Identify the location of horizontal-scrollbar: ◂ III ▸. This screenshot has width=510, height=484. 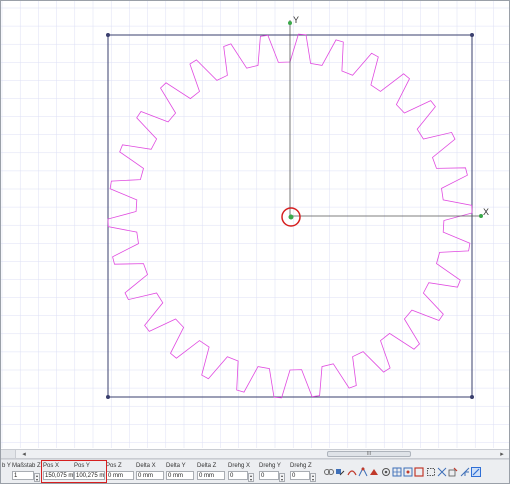
(255, 454).